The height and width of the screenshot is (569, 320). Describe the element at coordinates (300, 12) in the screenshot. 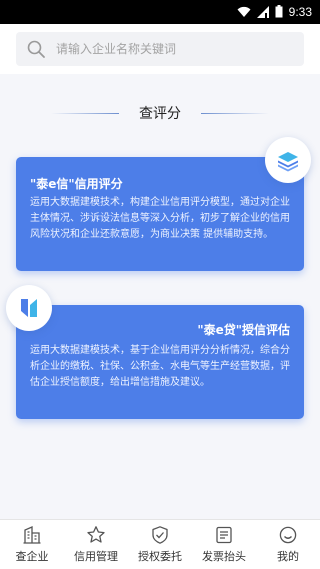

I see `status-time: 9:33` at that location.